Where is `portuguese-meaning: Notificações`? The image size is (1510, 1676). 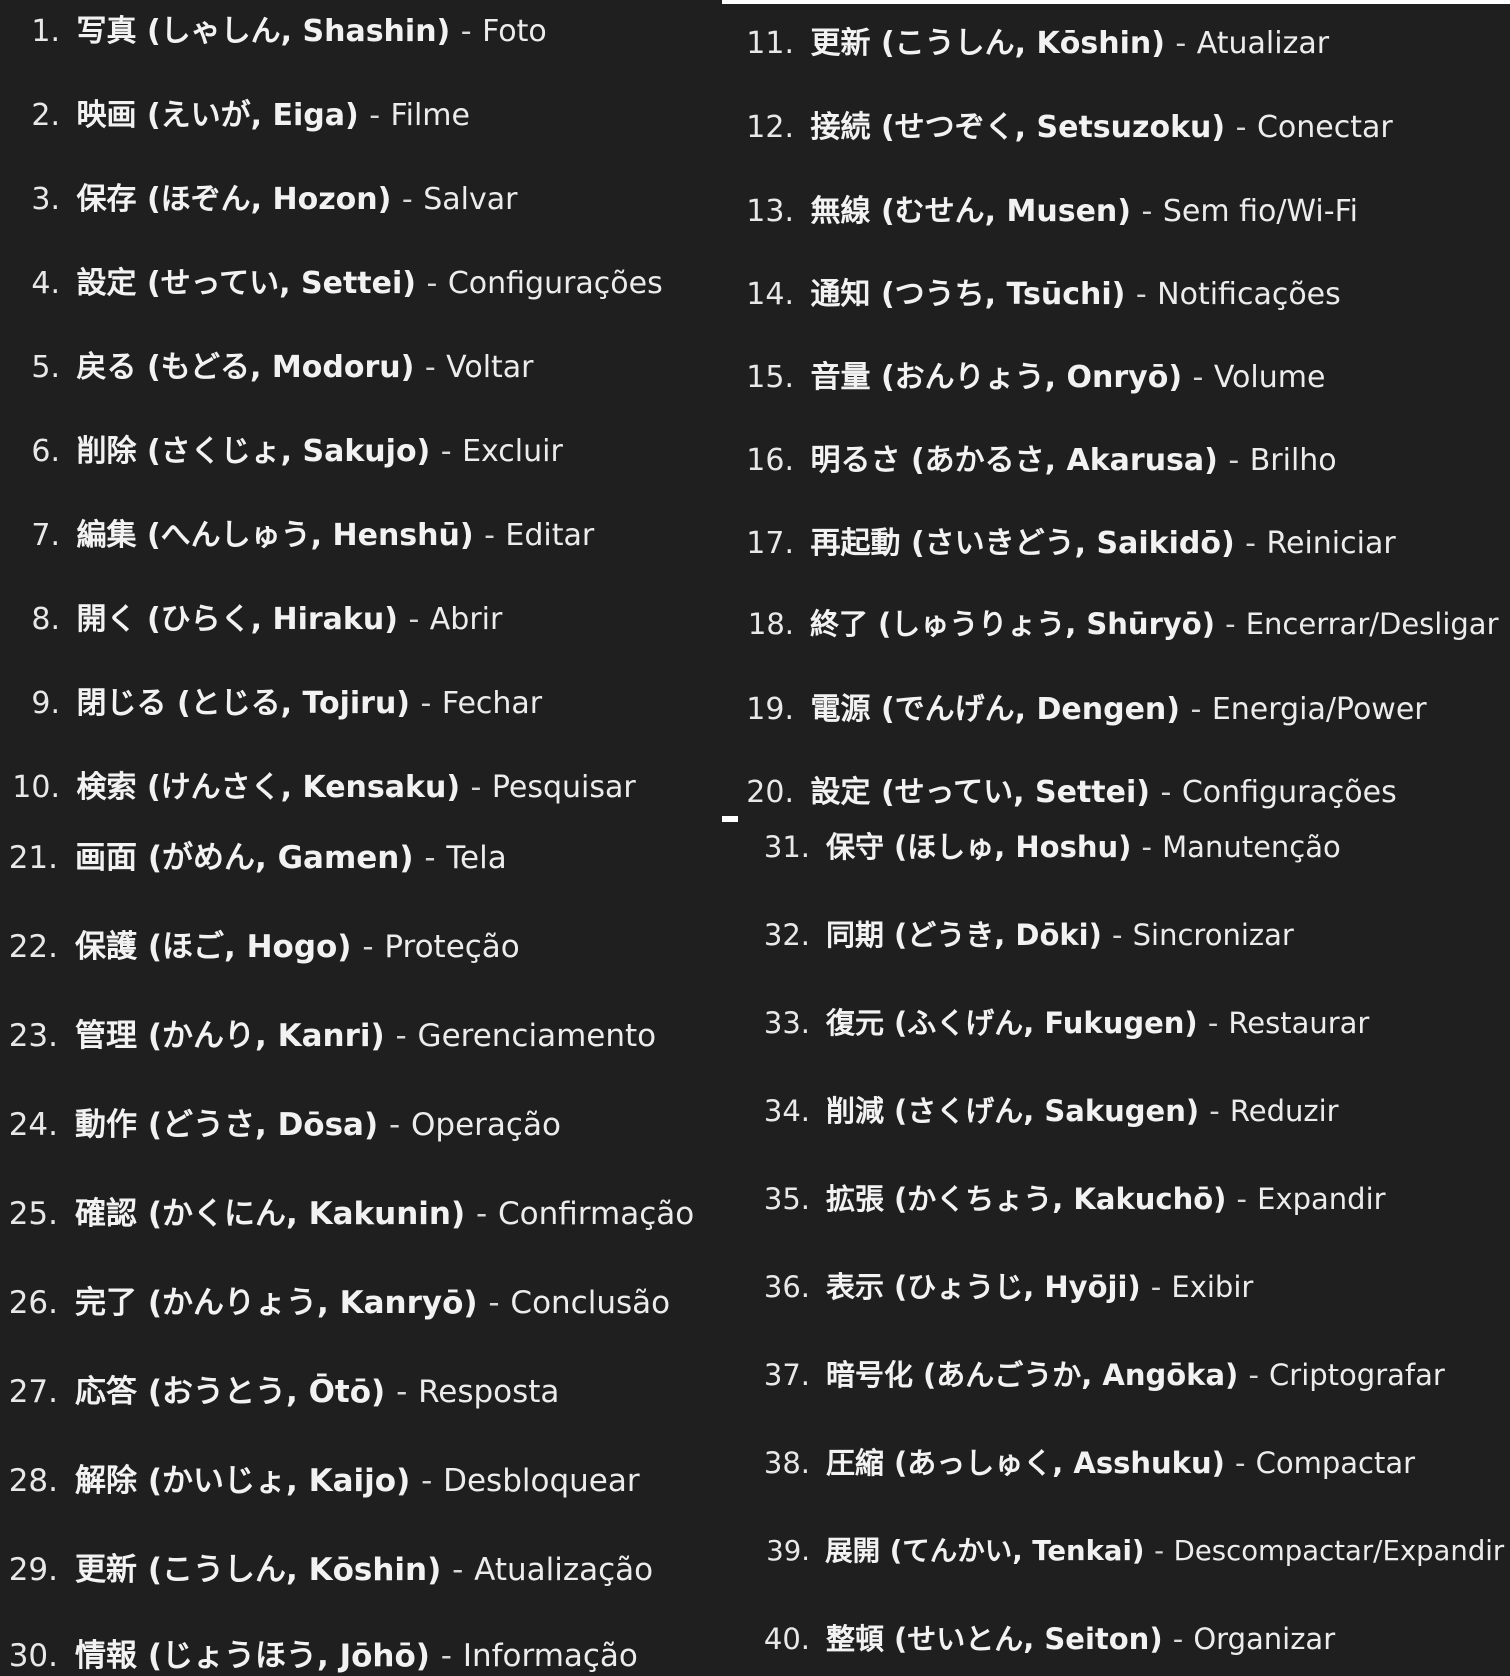
portuguese-meaning: Notificações is located at coordinates (1249, 294).